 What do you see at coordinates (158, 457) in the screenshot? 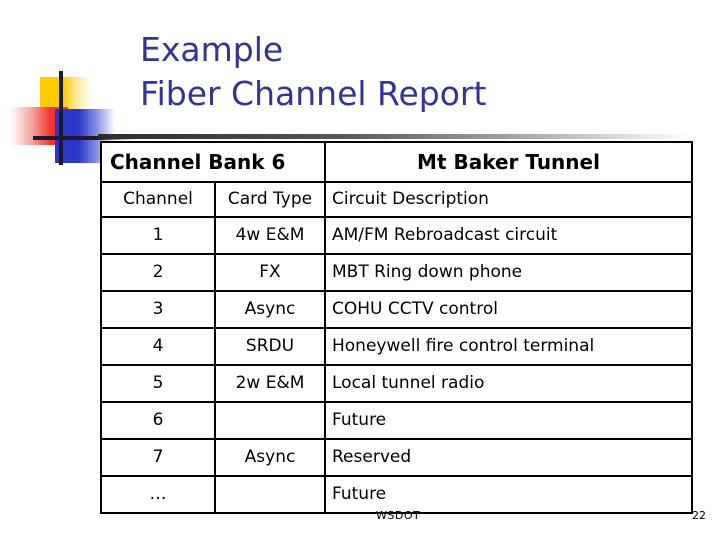
I see `cell-channel: 7` at bounding box center [158, 457].